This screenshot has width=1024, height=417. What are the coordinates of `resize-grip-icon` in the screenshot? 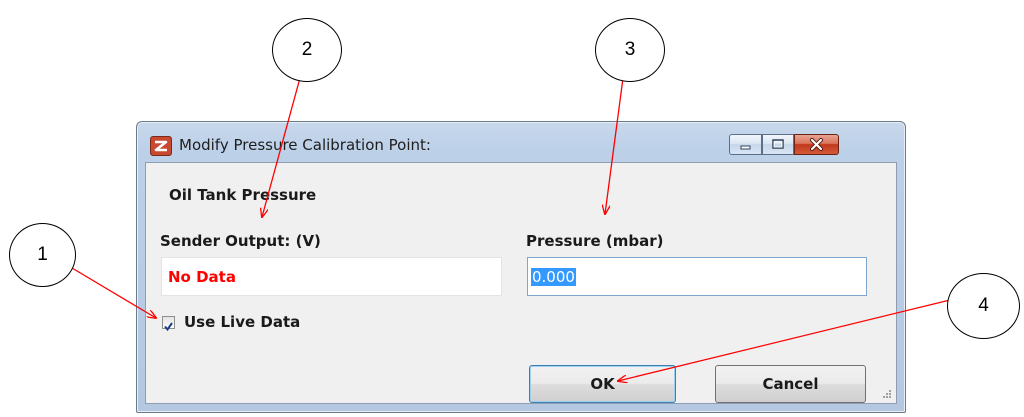 It's located at (887, 394).